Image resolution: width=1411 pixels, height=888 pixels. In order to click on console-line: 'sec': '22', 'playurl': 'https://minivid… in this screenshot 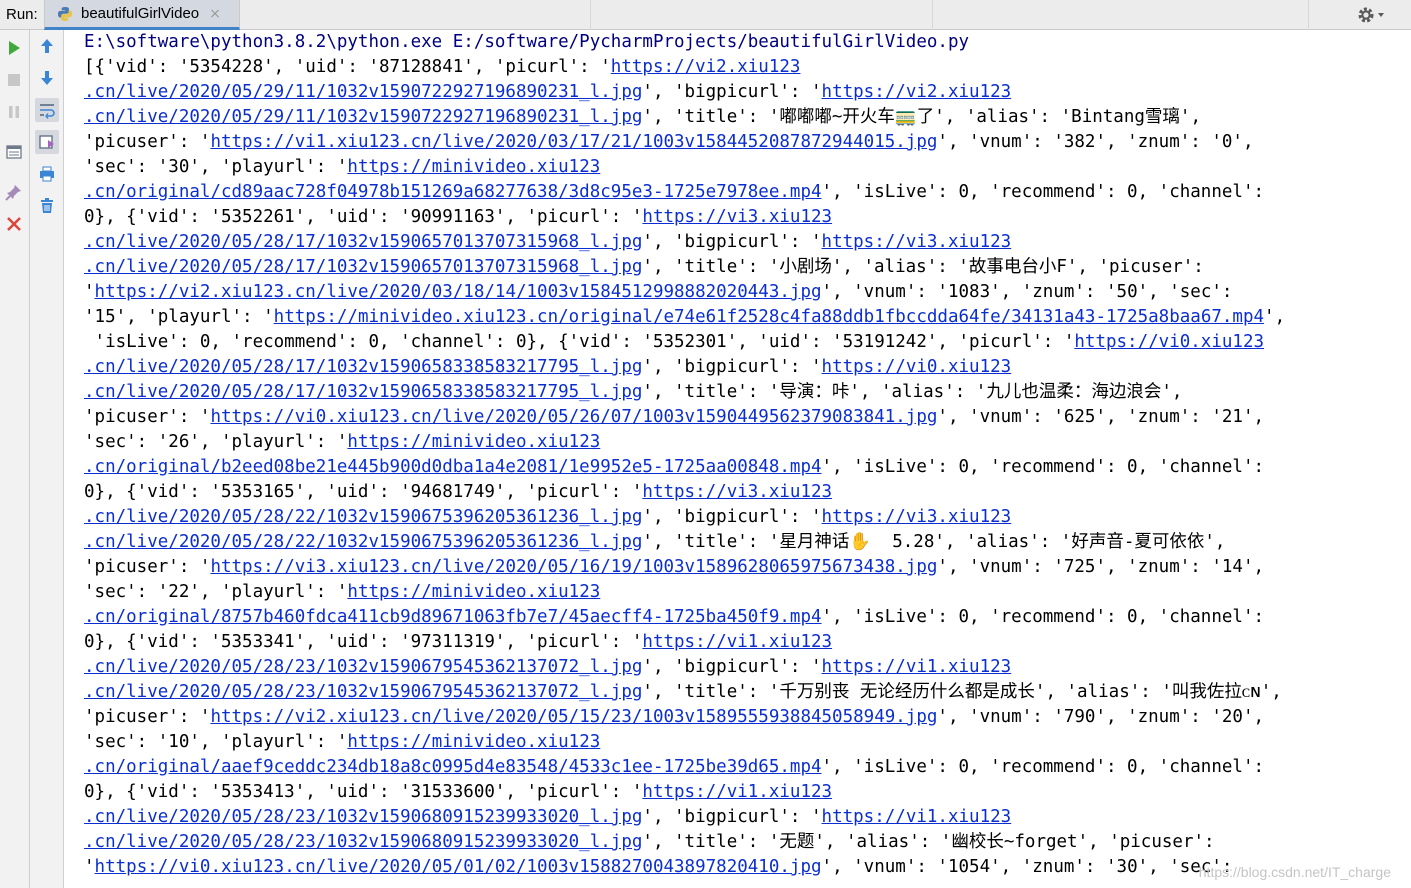, I will do `click(342, 592)`.